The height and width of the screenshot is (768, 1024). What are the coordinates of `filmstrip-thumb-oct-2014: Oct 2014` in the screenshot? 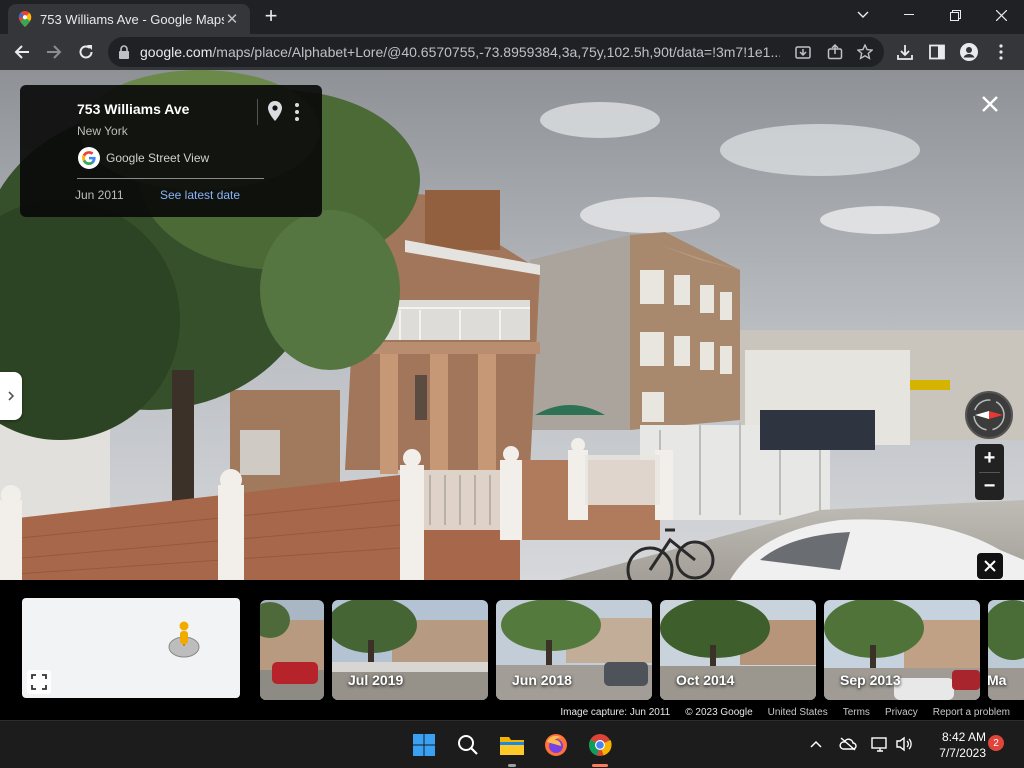 It's located at (738, 650).